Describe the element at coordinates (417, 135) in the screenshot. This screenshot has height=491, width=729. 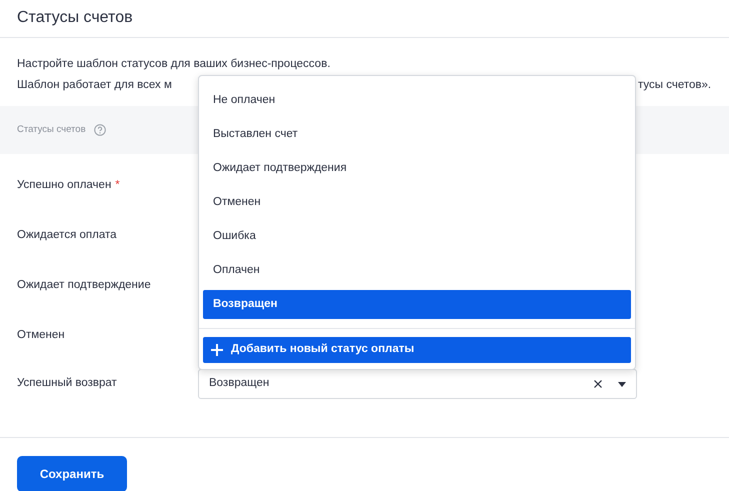
I see `dropdown-option: Выставлен счет` at that location.